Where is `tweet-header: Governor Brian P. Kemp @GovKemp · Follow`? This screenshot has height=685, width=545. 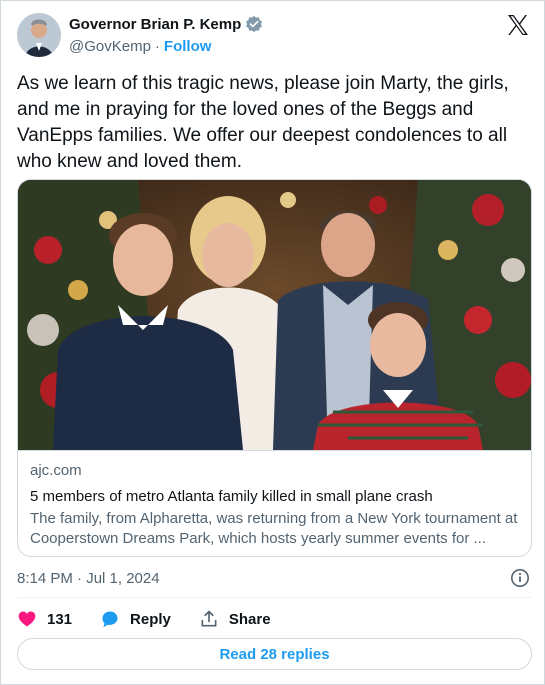
tweet-header: Governor Brian P. Kemp @GovKemp · Follow is located at coordinates (274, 37).